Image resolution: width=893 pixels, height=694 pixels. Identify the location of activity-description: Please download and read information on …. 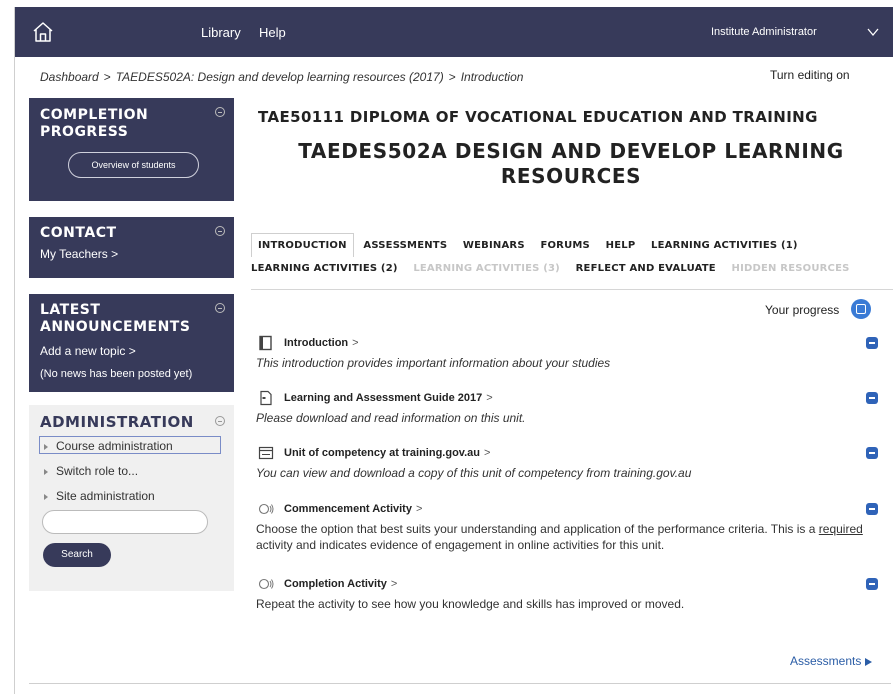
(391, 418).